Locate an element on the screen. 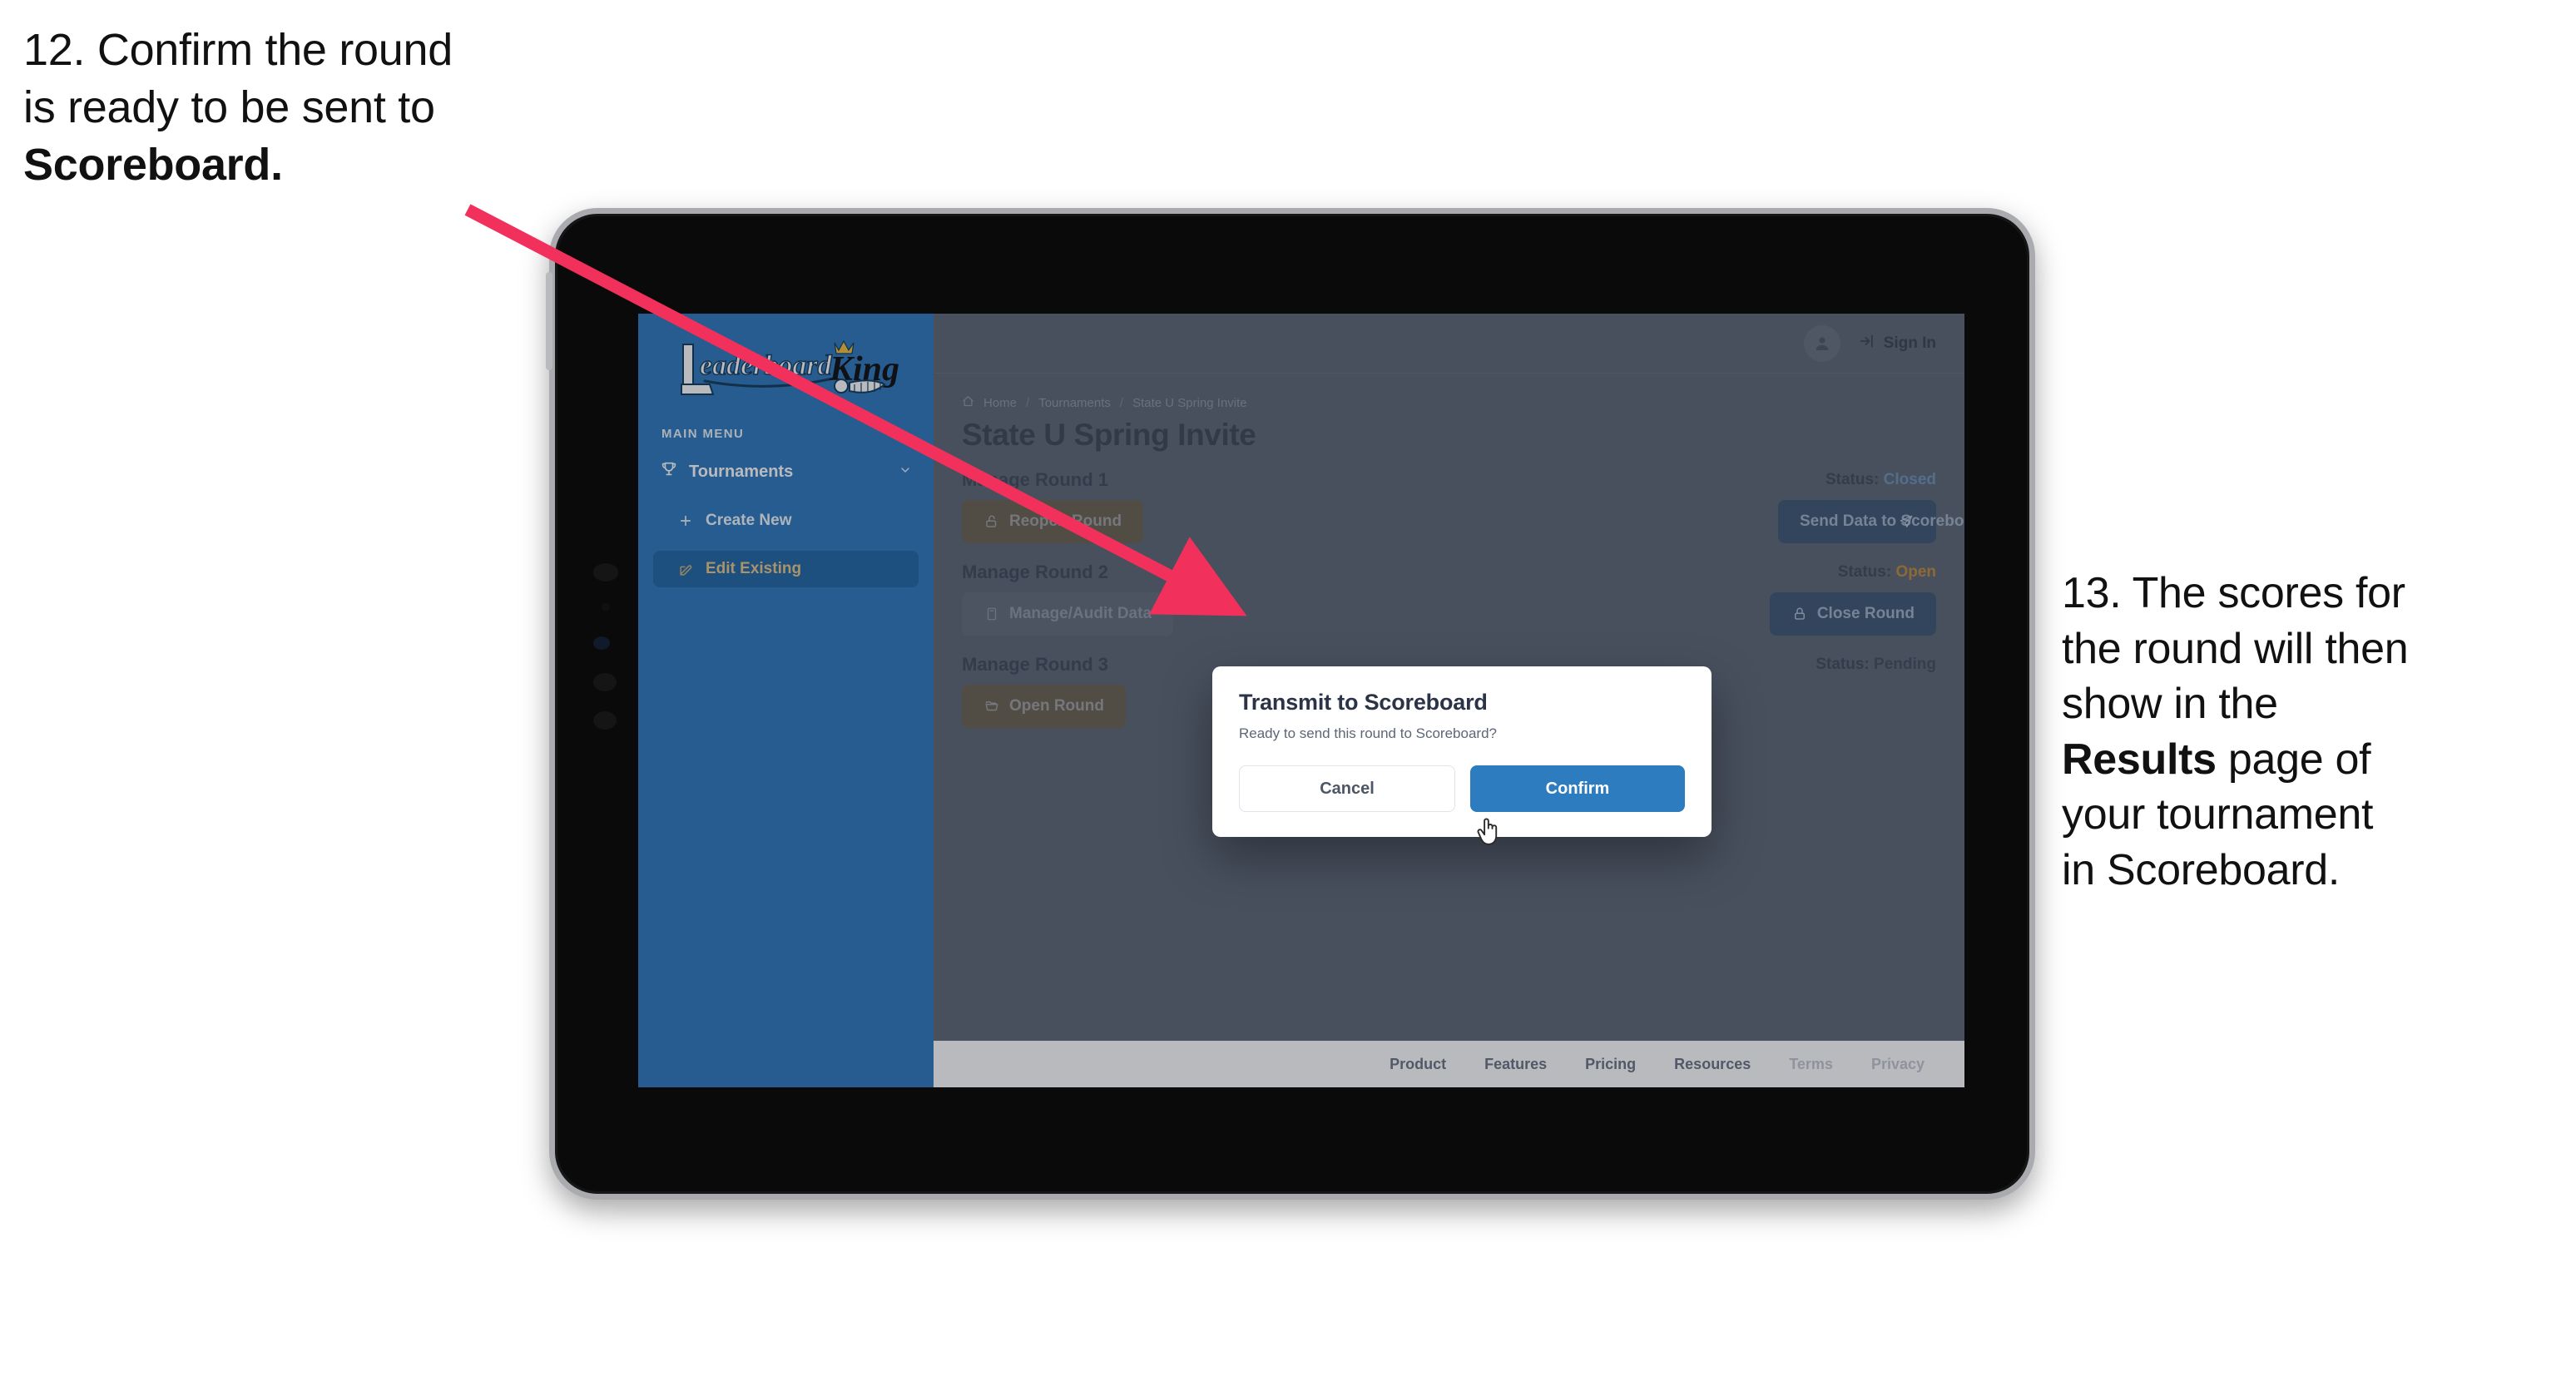 This screenshot has width=2576, height=1386. tablet-sensor-dot-b is located at coordinates (605, 720).